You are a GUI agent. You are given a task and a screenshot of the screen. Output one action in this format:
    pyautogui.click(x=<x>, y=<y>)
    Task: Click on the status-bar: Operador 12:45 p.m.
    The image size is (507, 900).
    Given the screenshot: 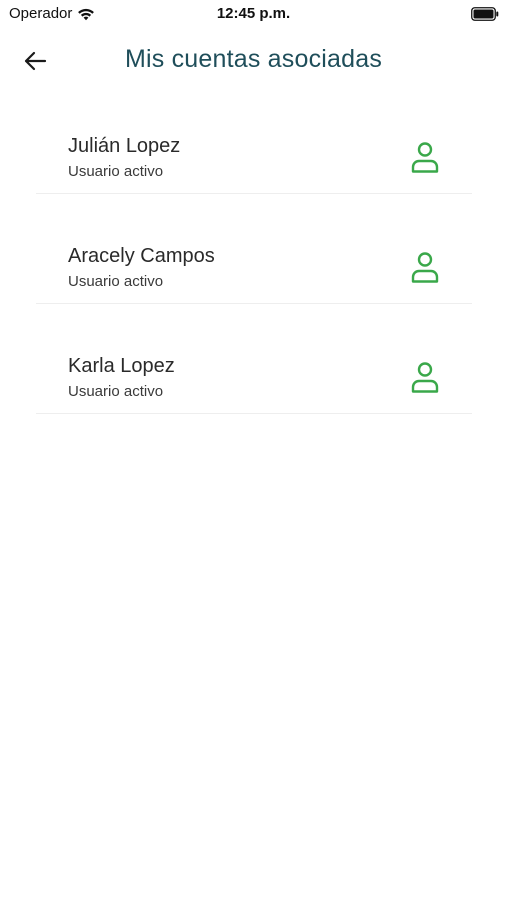 What is the action you would take?
    pyautogui.click(x=253, y=14)
    